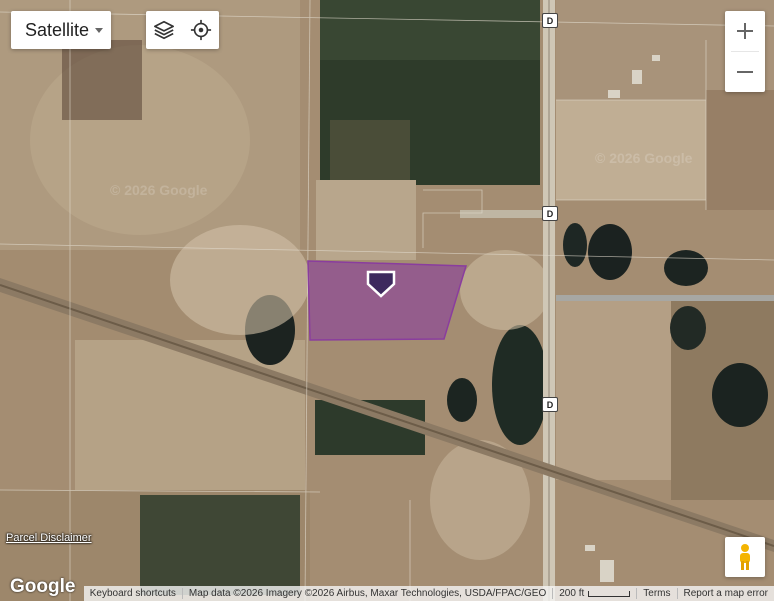  Describe the element at coordinates (726, 593) in the screenshot. I see `report-error-link: Report a map error` at that location.